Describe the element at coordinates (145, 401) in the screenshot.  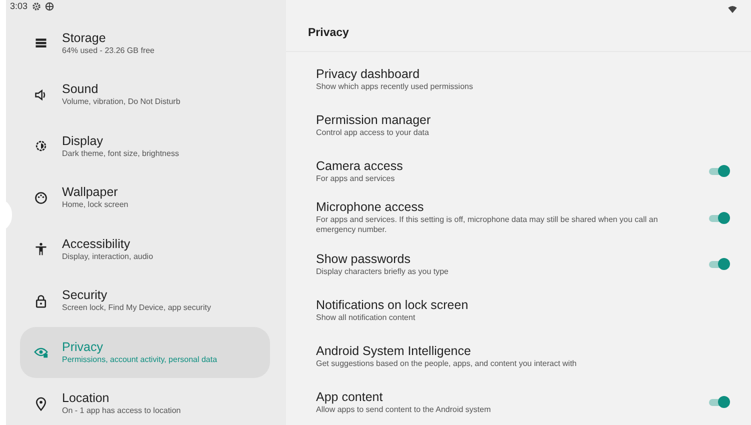
I see `sidebar-item: Location On - 1 app has access to location` at that location.